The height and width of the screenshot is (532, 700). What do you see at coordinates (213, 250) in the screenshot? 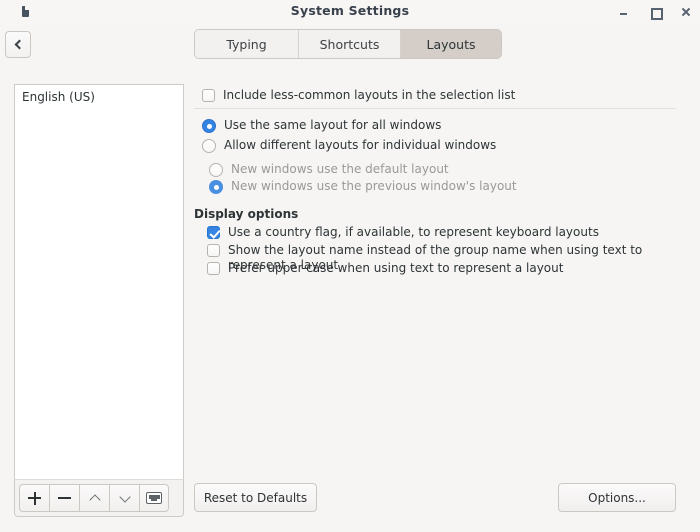
I see `layout-name-checkbox` at bounding box center [213, 250].